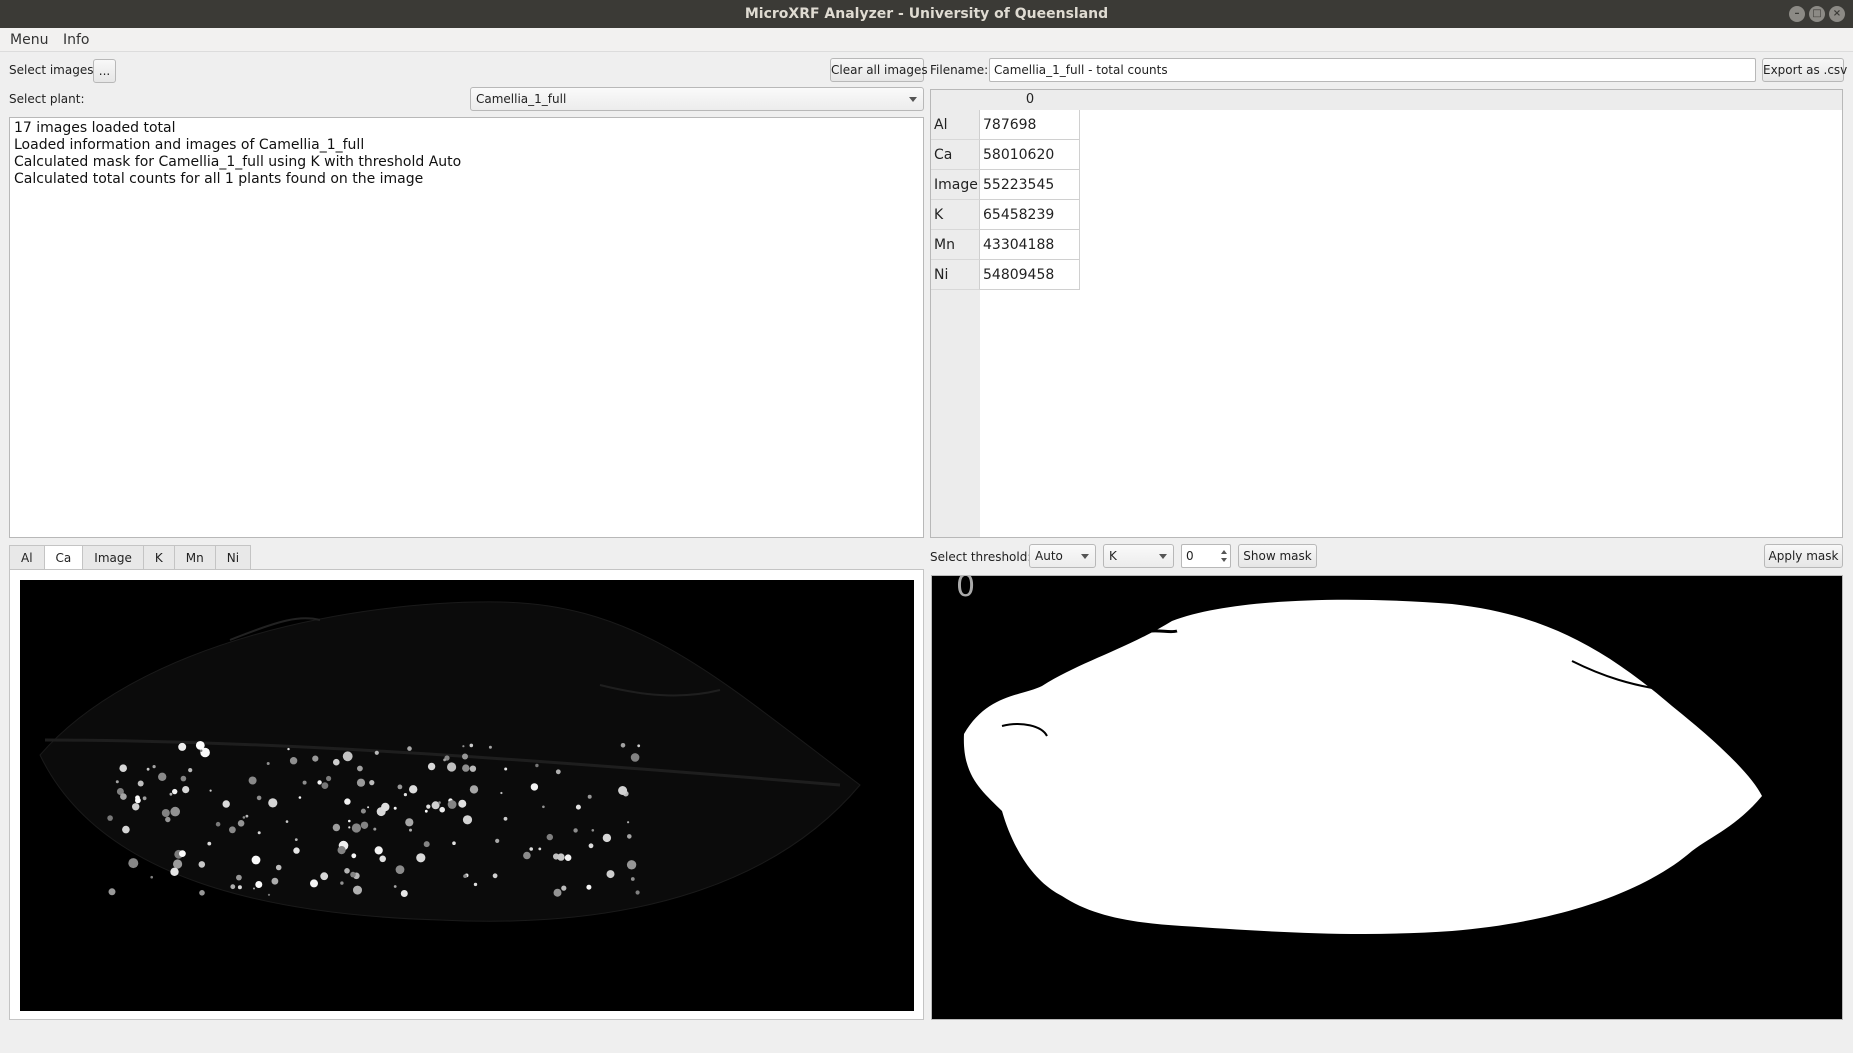 This screenshot has width=1853, height=1053. What do you see at coordinates (1803, 556) in the screenshot?
I see `apply-mask-button: Apply mask` at bounding box center [1803, 556].